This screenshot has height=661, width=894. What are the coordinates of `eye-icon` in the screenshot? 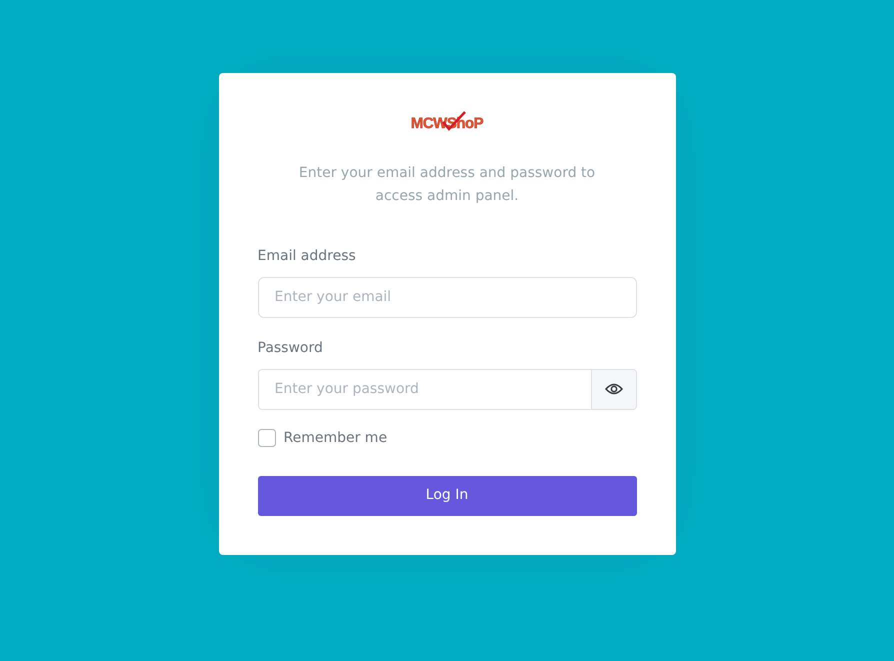 It's located at (613, 389).